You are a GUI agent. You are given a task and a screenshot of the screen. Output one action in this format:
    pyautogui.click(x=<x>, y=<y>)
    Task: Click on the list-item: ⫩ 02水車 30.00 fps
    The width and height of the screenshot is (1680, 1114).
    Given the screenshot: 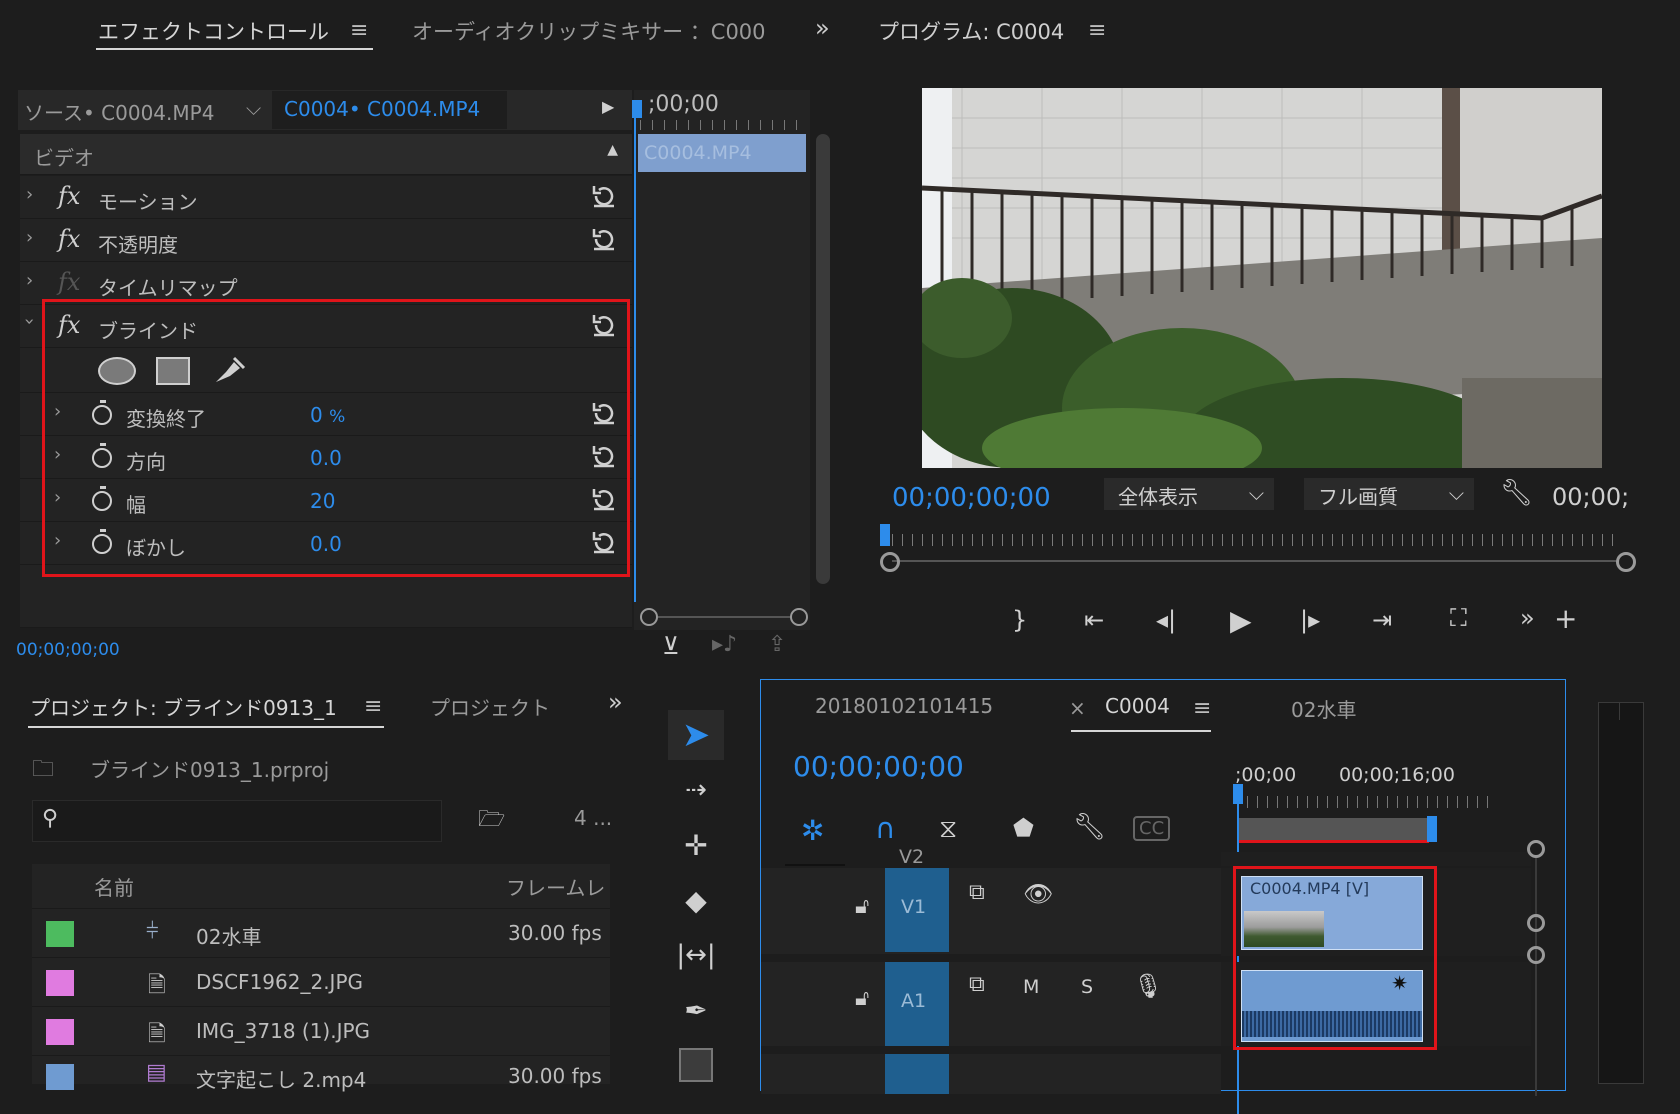 What is the action you would take?
    pyautogui.click(x=321, y=932)
    